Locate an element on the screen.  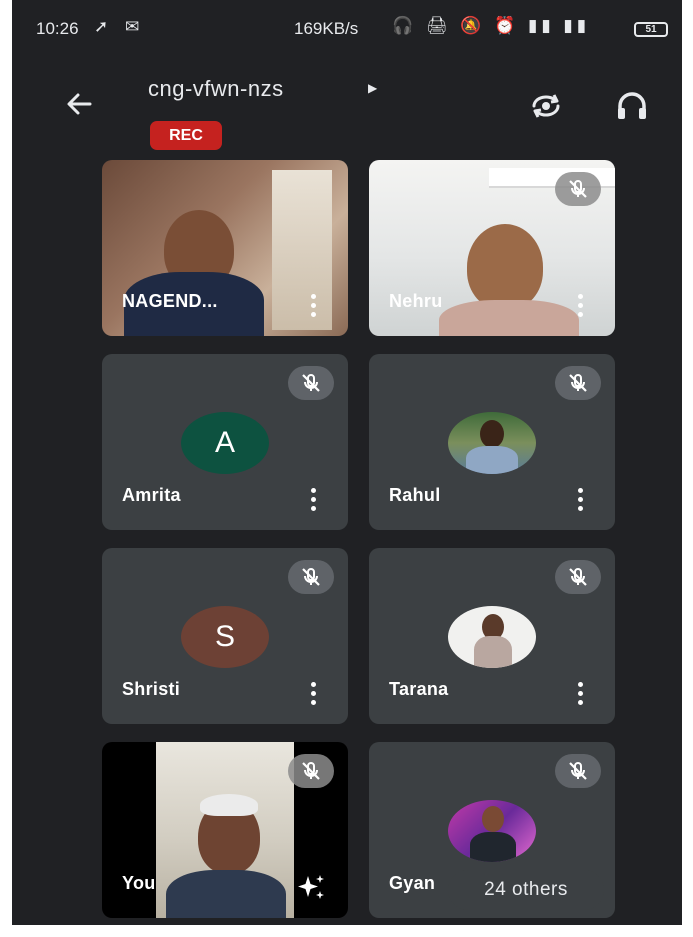
video-background is located at coordinates (302, 250).